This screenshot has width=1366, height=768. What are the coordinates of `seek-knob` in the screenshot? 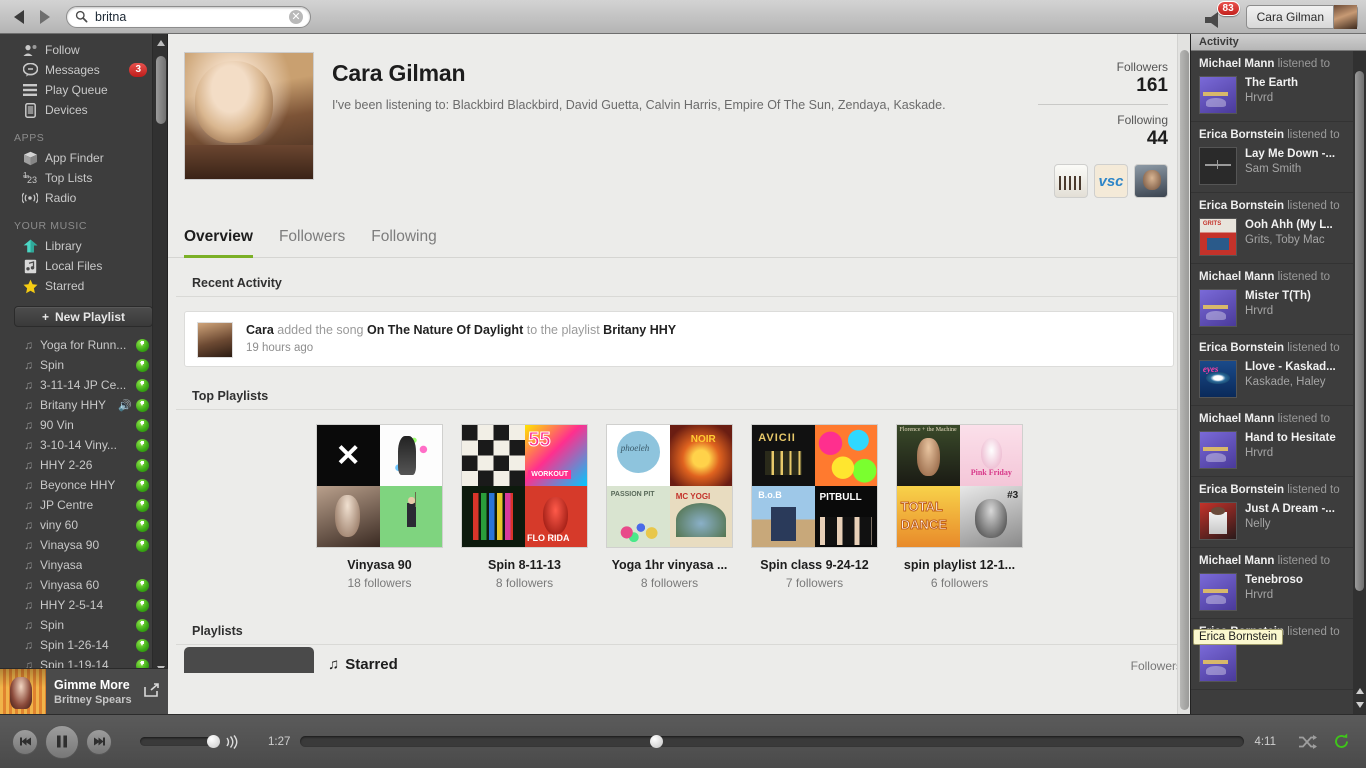 It's located at (656, 741).